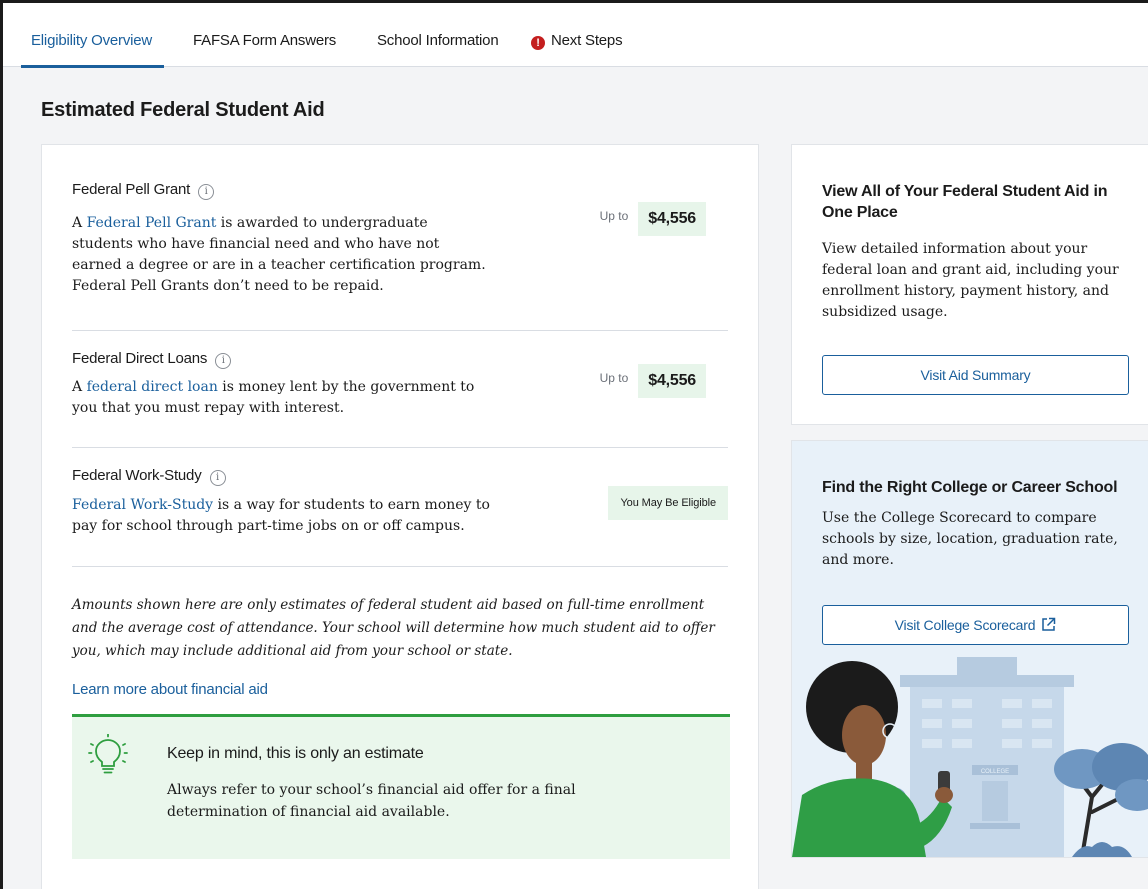 This screenshot has width=1148, height=889. Describe the element at coordinates (970, 757) in the screenshot. I see `student-illustration: COLLEGE` at that location.